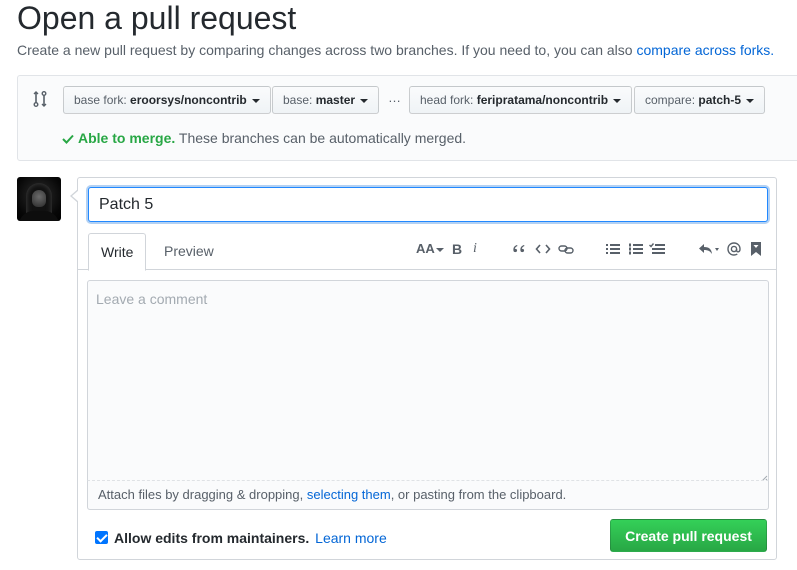  What do you see at coordinates (188, 100) in the screenshot?
I see `base-fork-value: eroorsys/noncontrib` at bounding box center [188, 100].